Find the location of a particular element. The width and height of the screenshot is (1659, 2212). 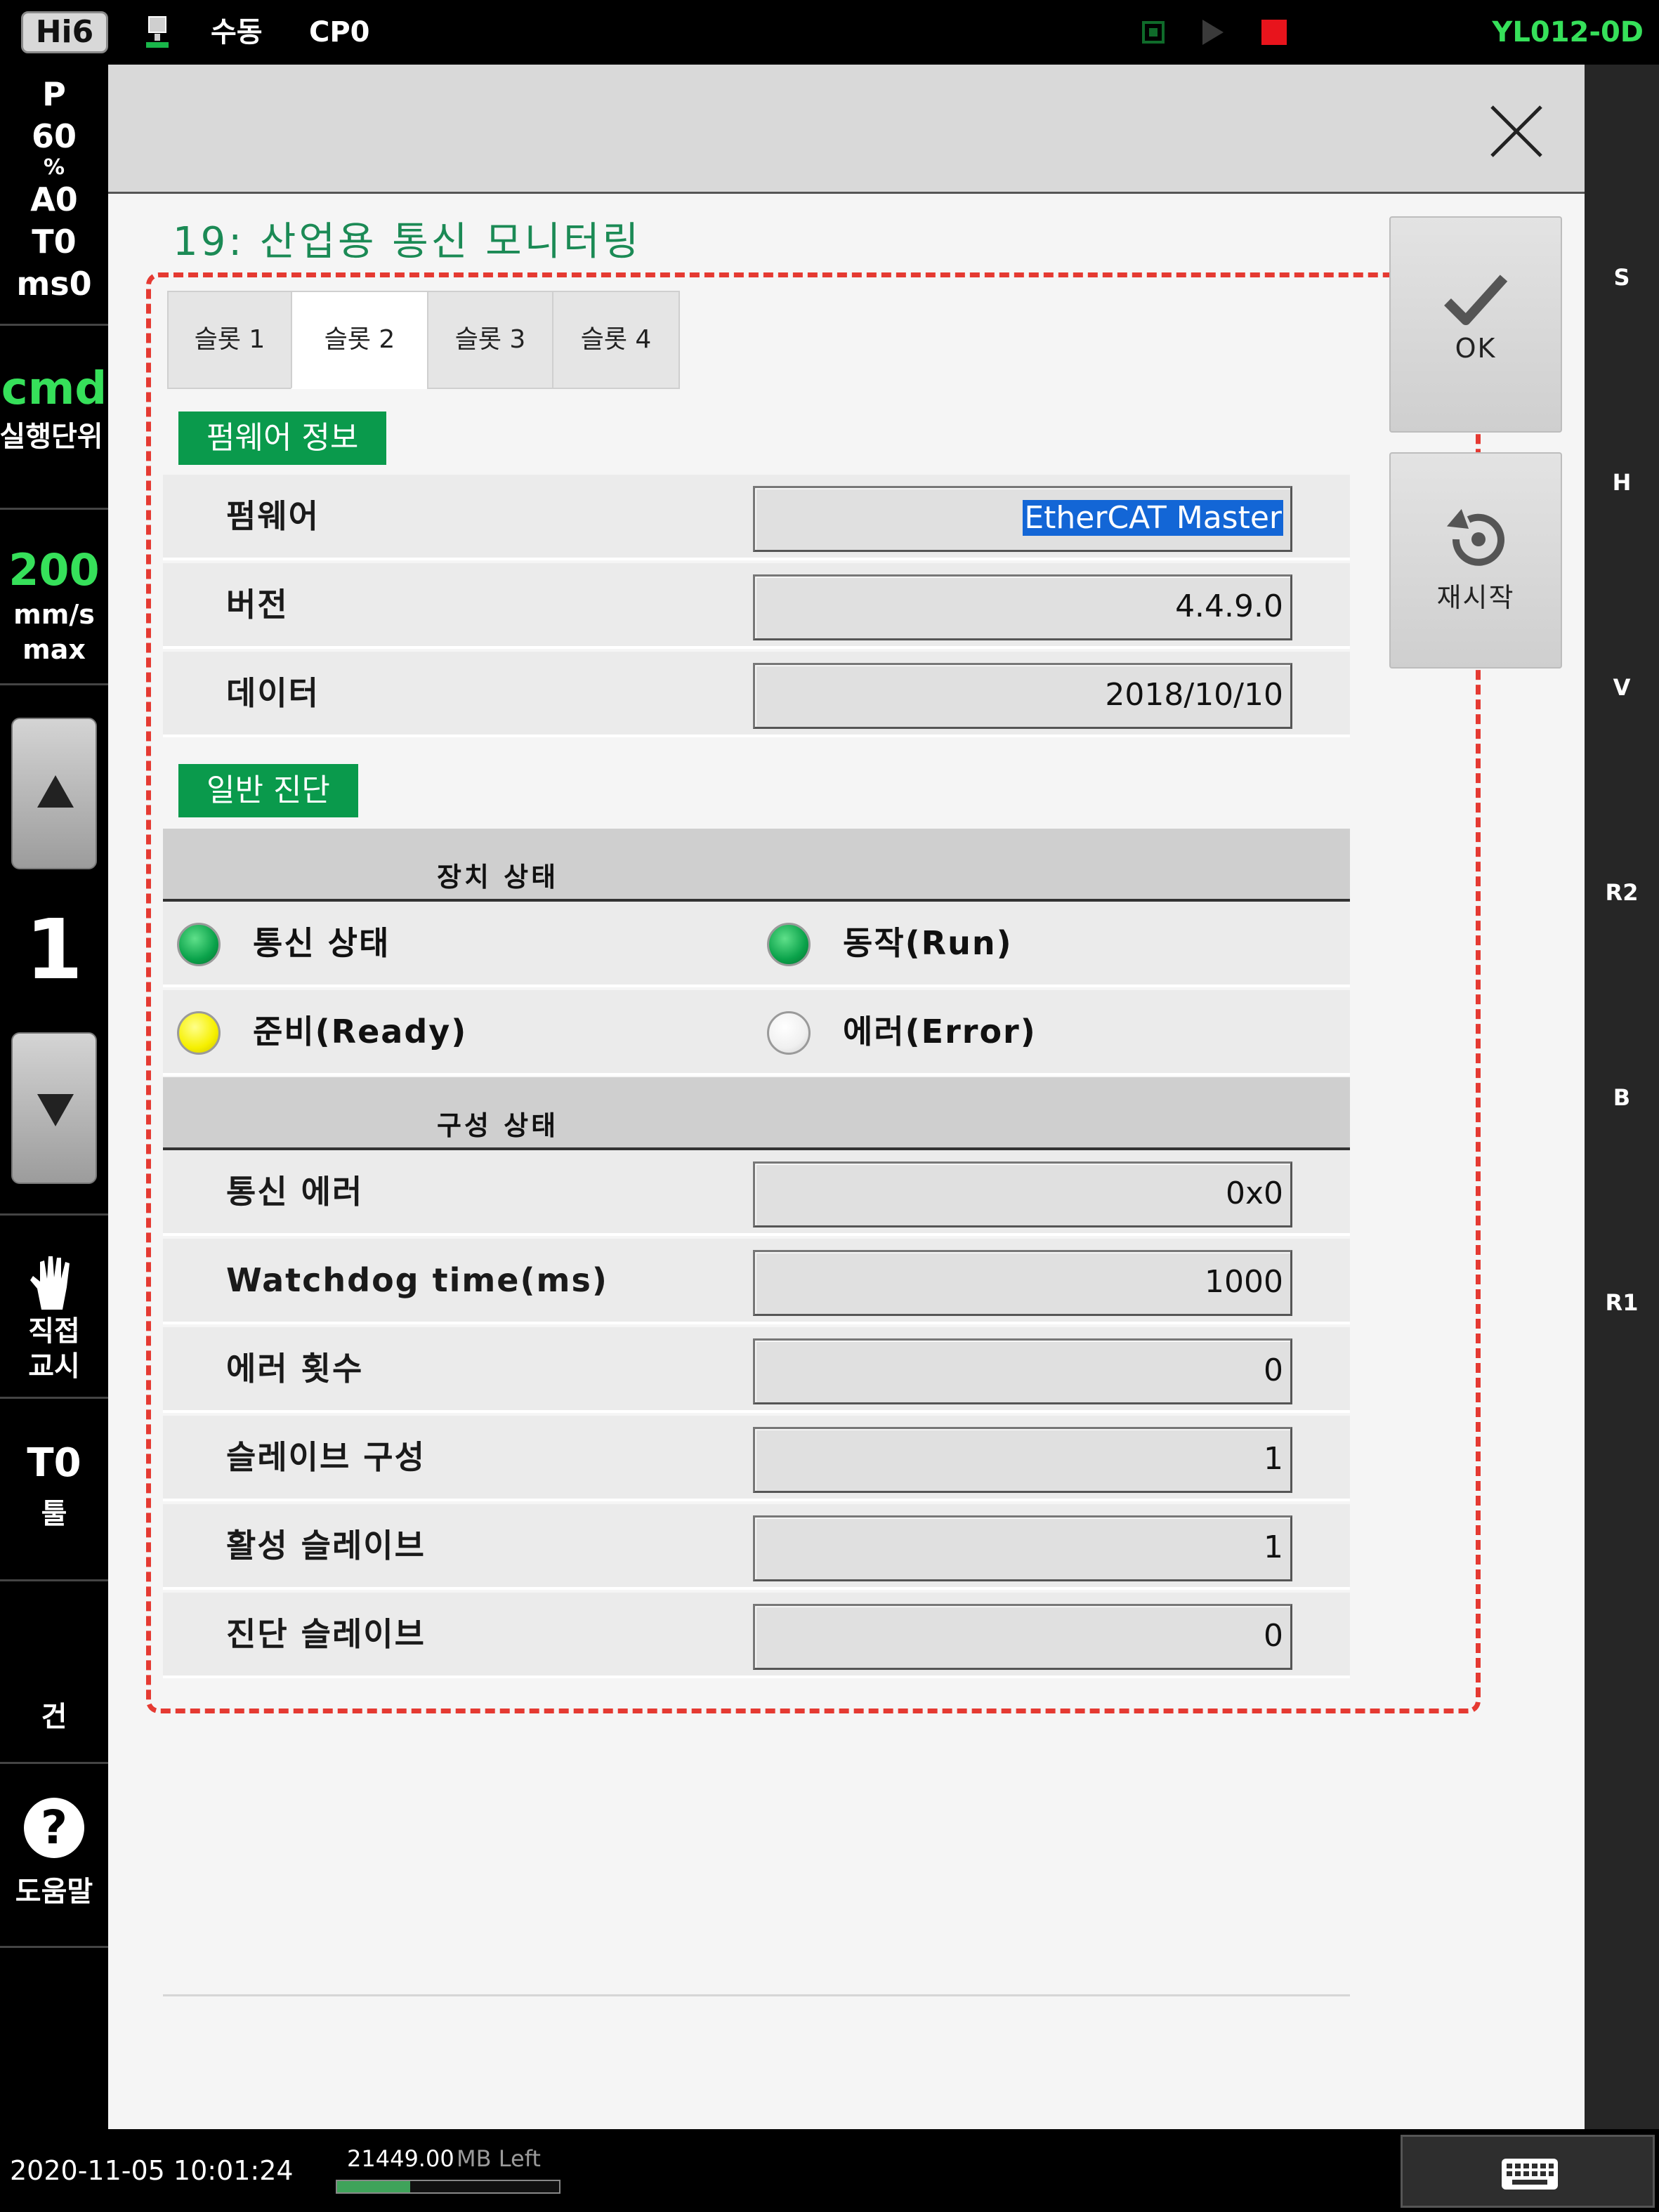

diag-slave-label: 진단 슬레이브 is located at coordinates (326, 1634).